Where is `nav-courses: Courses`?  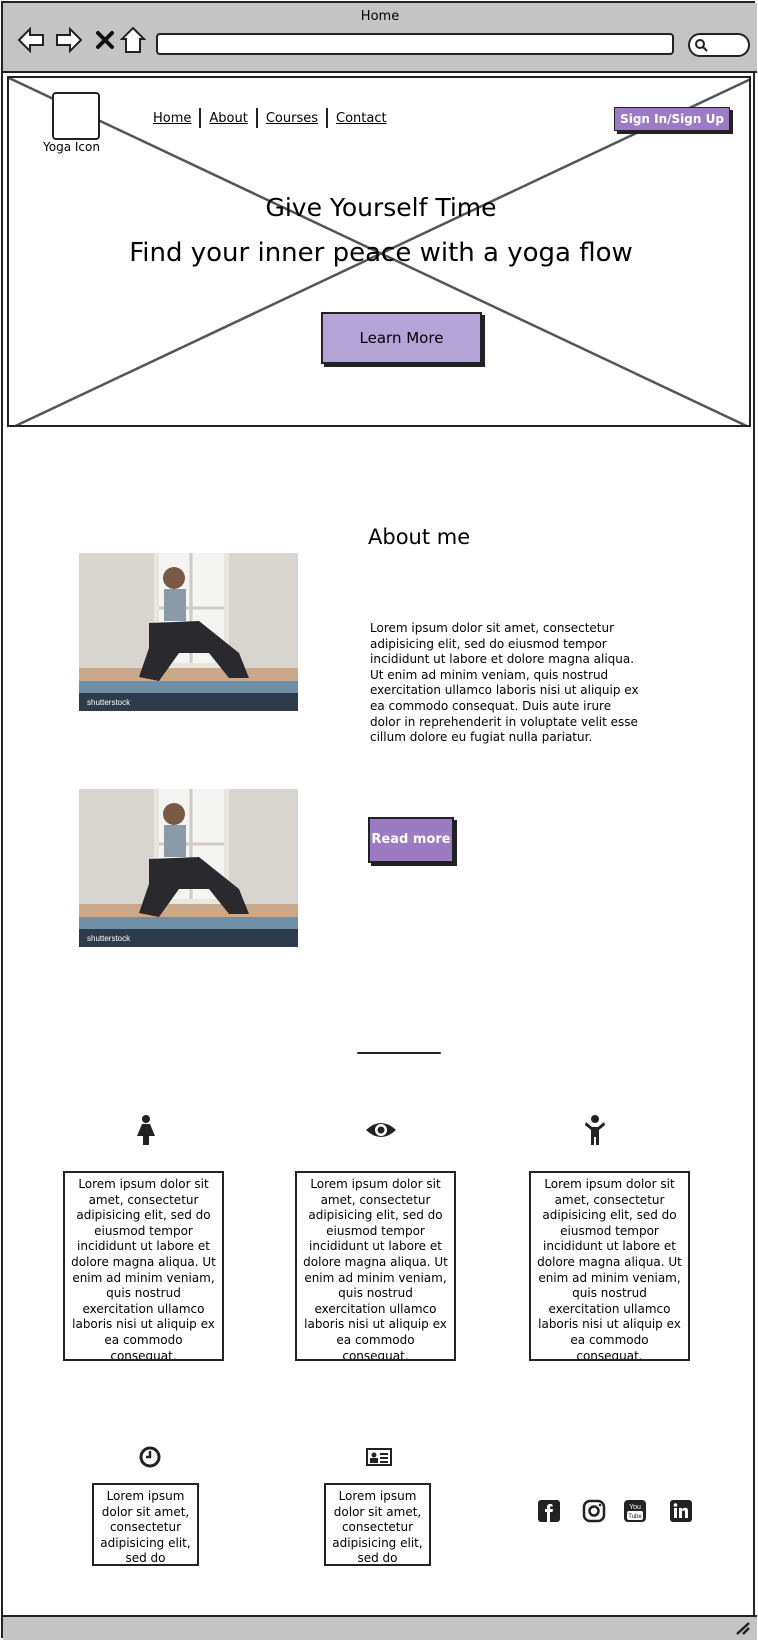
nav-courses: Courses is located at coordinates (292, 118).